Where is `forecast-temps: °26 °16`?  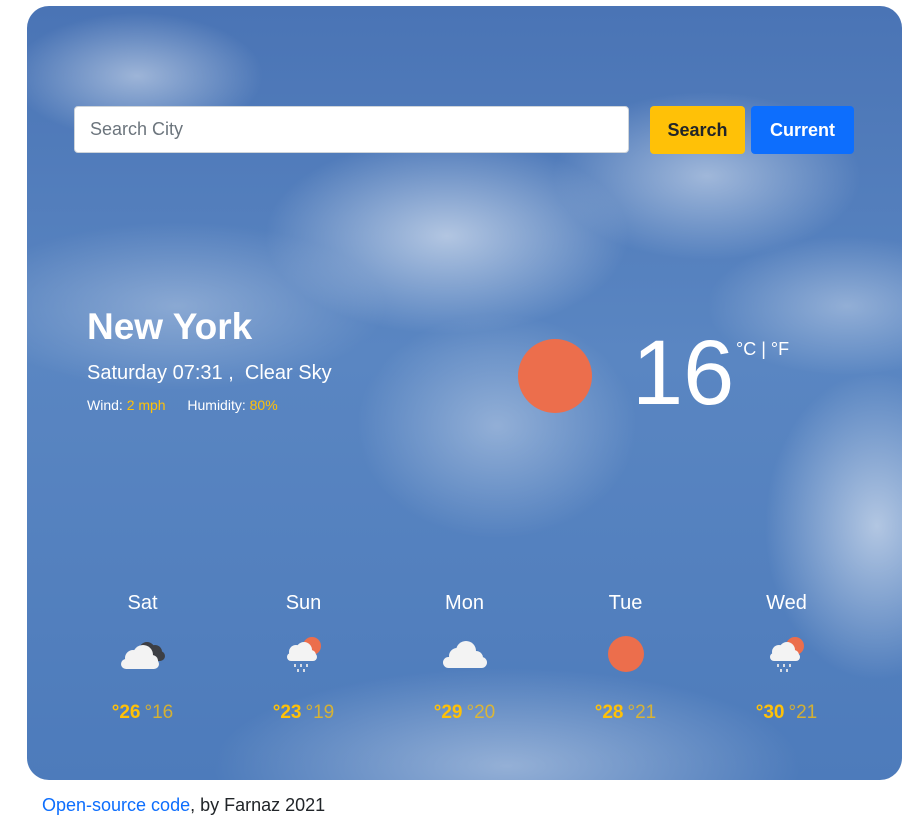
forecast-temps: °26 °16 is located at coordinates (142, 713).